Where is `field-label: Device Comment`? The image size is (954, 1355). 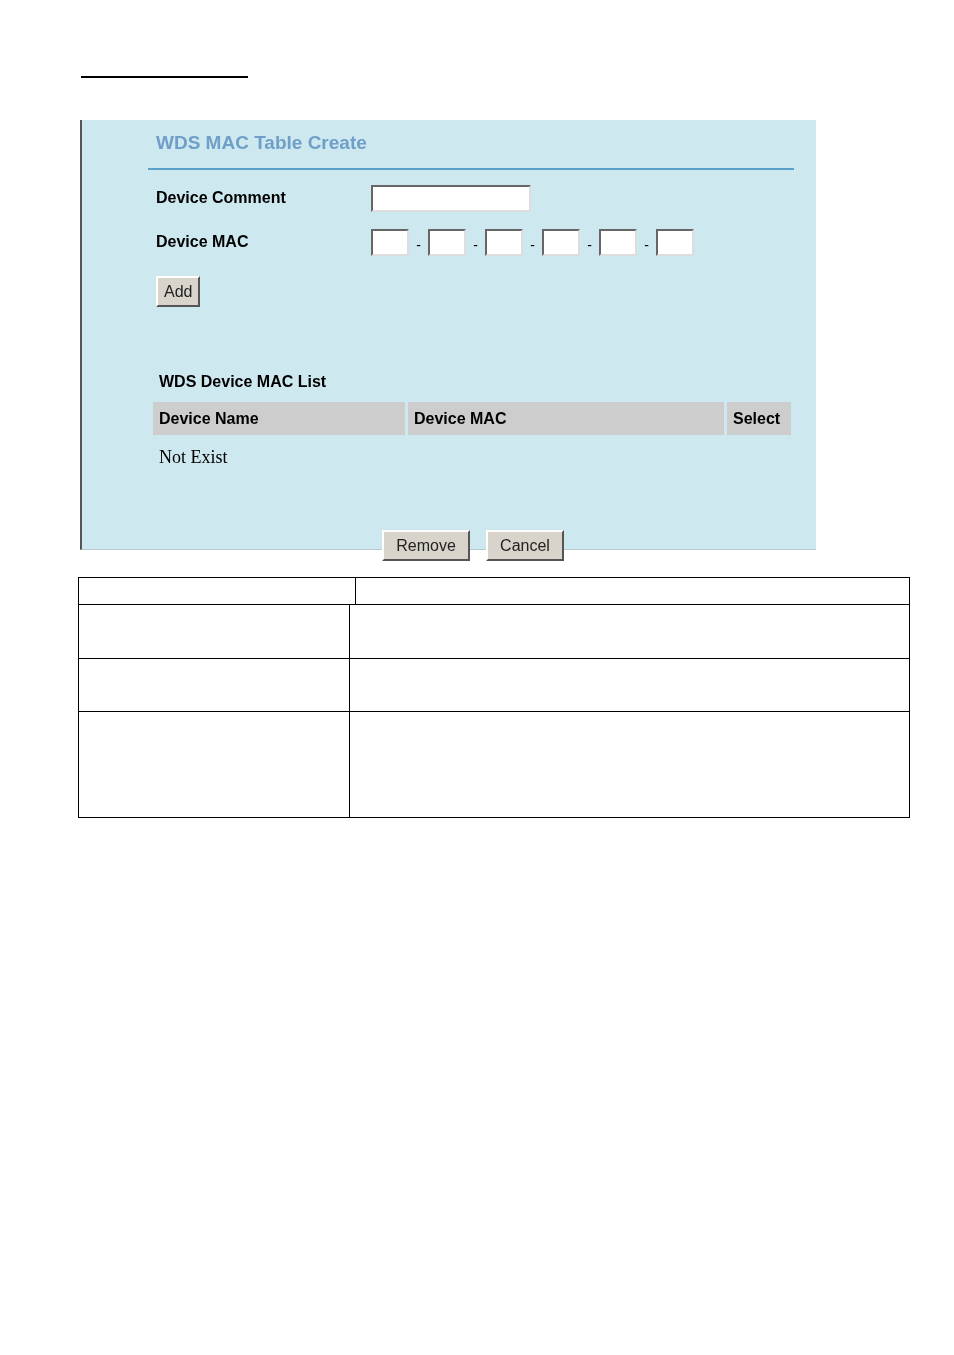 field-label: Device Comment is located at coordinates (221, 198).